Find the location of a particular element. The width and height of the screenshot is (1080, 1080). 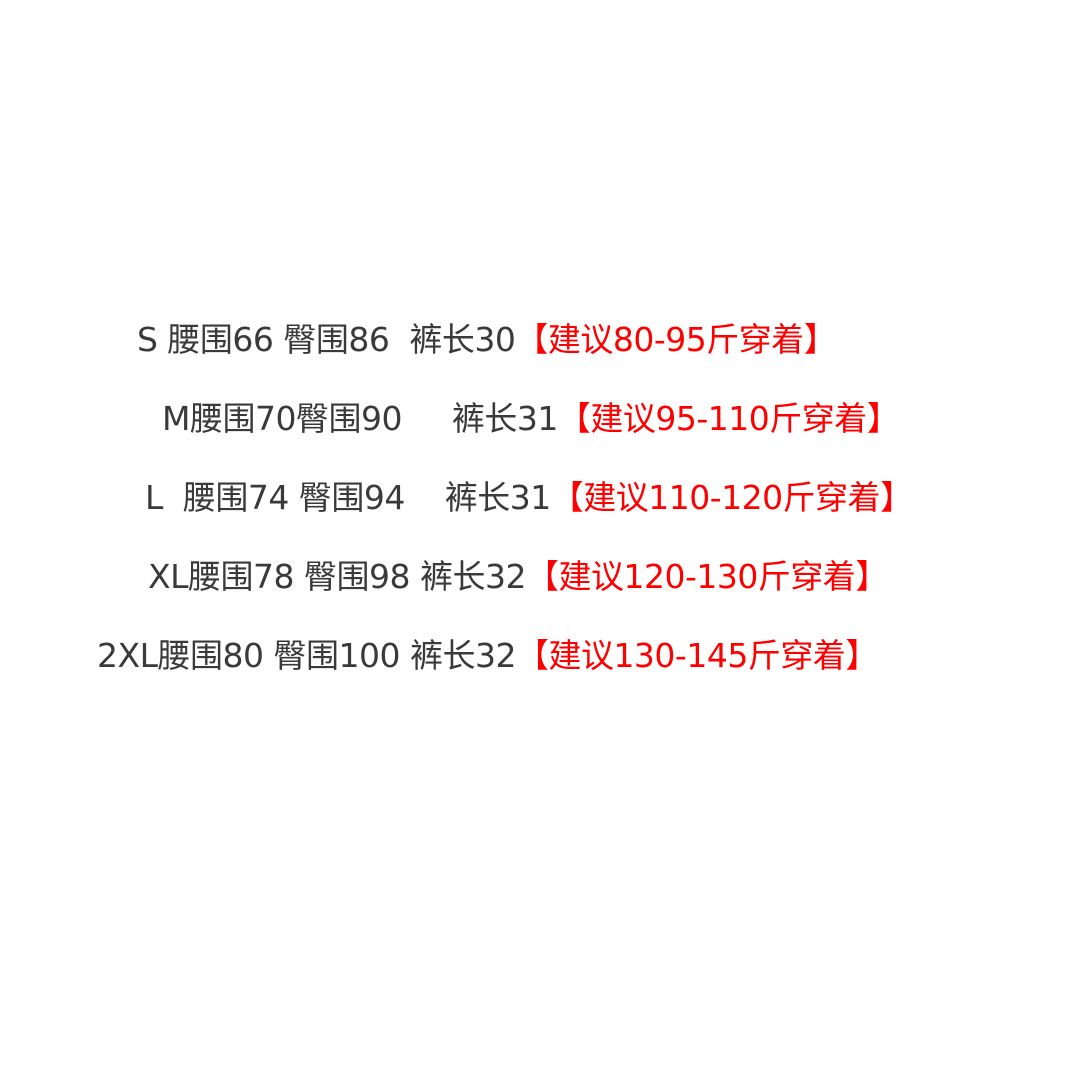

size-row-2xl: 2XL腰围80 臀围100 裤长32【建议130-145斤穿着】 is located at coordinates (487, 656).